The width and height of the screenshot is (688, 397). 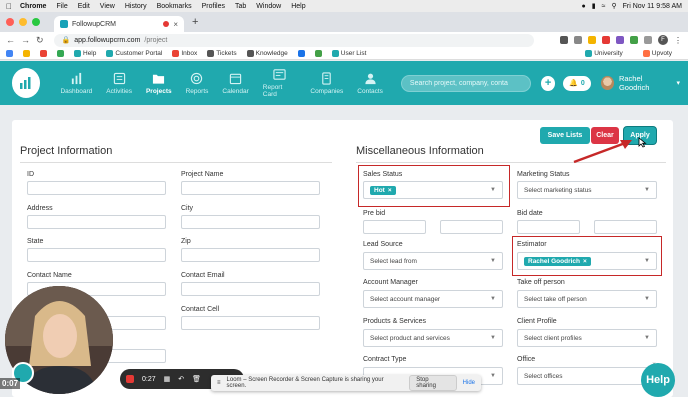 What do you see at coordinates (96, 222) in the screenshot?
I see `address-input` at bounding box center [96, 222].